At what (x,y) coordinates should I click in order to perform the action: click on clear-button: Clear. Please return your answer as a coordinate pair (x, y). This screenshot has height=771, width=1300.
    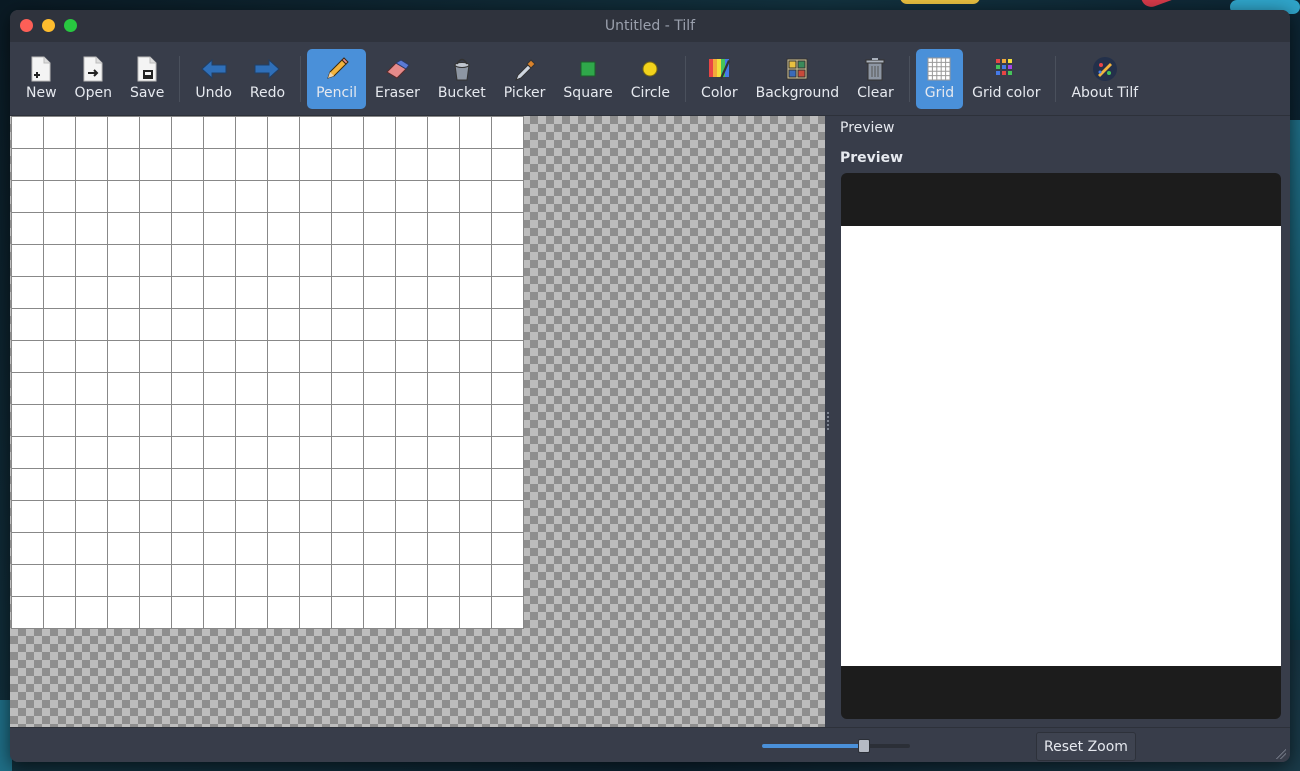
    Looking at the image, I should click on (875, 79).